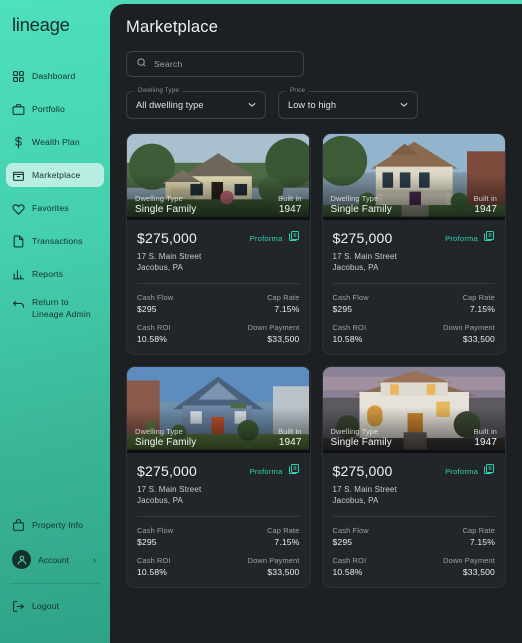  Describe the element at coordinates (348, 103) in the screenshot. I see `price-sort-select: Price Low to high` at that location.